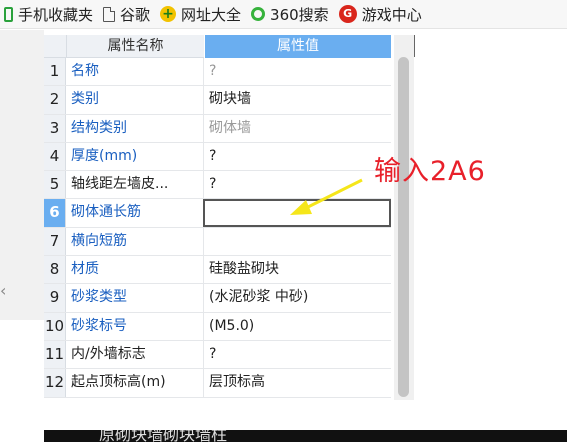  I want to click on scrollbar-thumb, so click(403, 227).